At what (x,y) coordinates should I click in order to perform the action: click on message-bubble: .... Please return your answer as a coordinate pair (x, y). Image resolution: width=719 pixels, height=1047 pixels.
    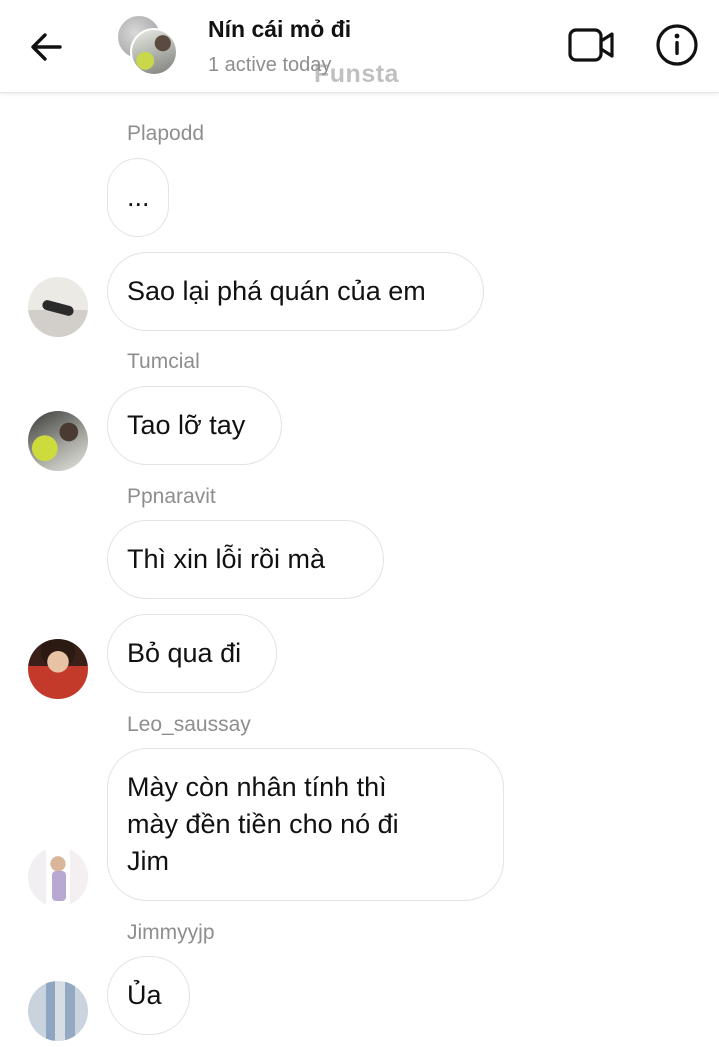
    Looking at the image, I should click on (138, 197).